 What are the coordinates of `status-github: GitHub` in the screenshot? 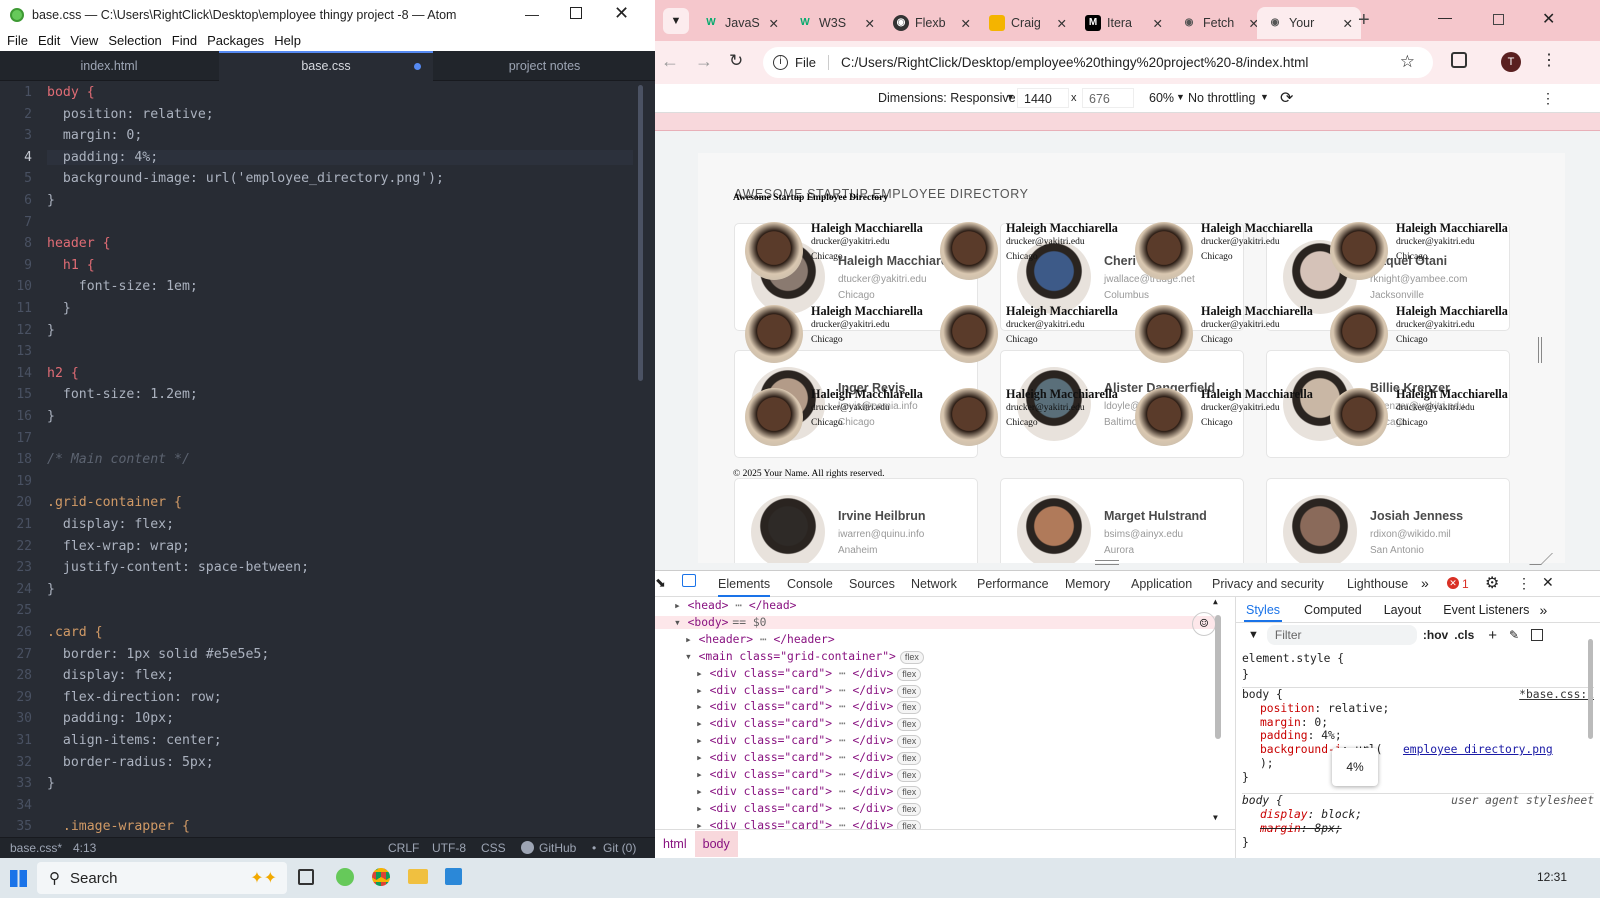 It's located at (557, 848).